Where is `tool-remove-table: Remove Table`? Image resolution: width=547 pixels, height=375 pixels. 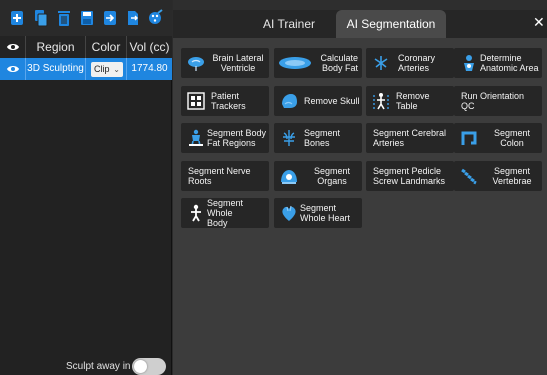 tool-remove-table: Remove Table is located at coordinates (410, 101).